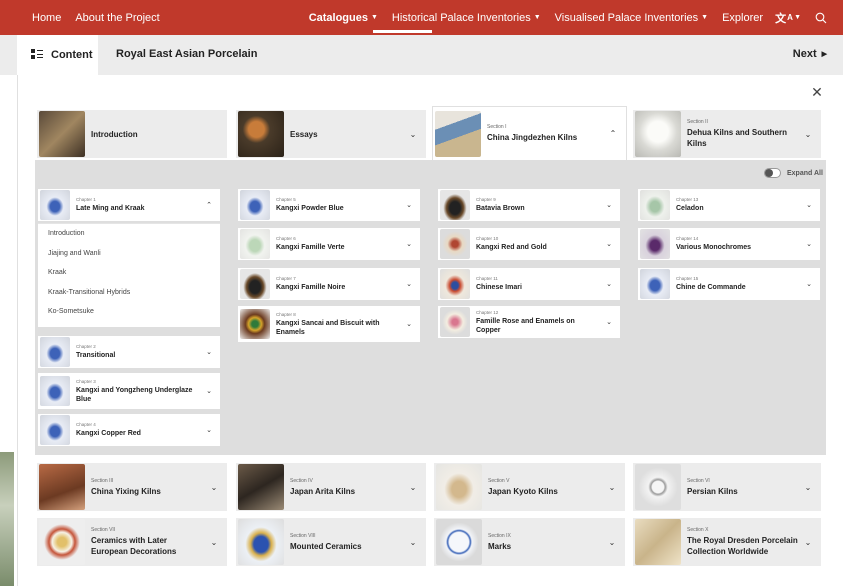 The width and height of the screenshot is (843, 586). I want to click on chapter-card: Chapter 11 Chinese Imari ⌄, so click(529, 284).